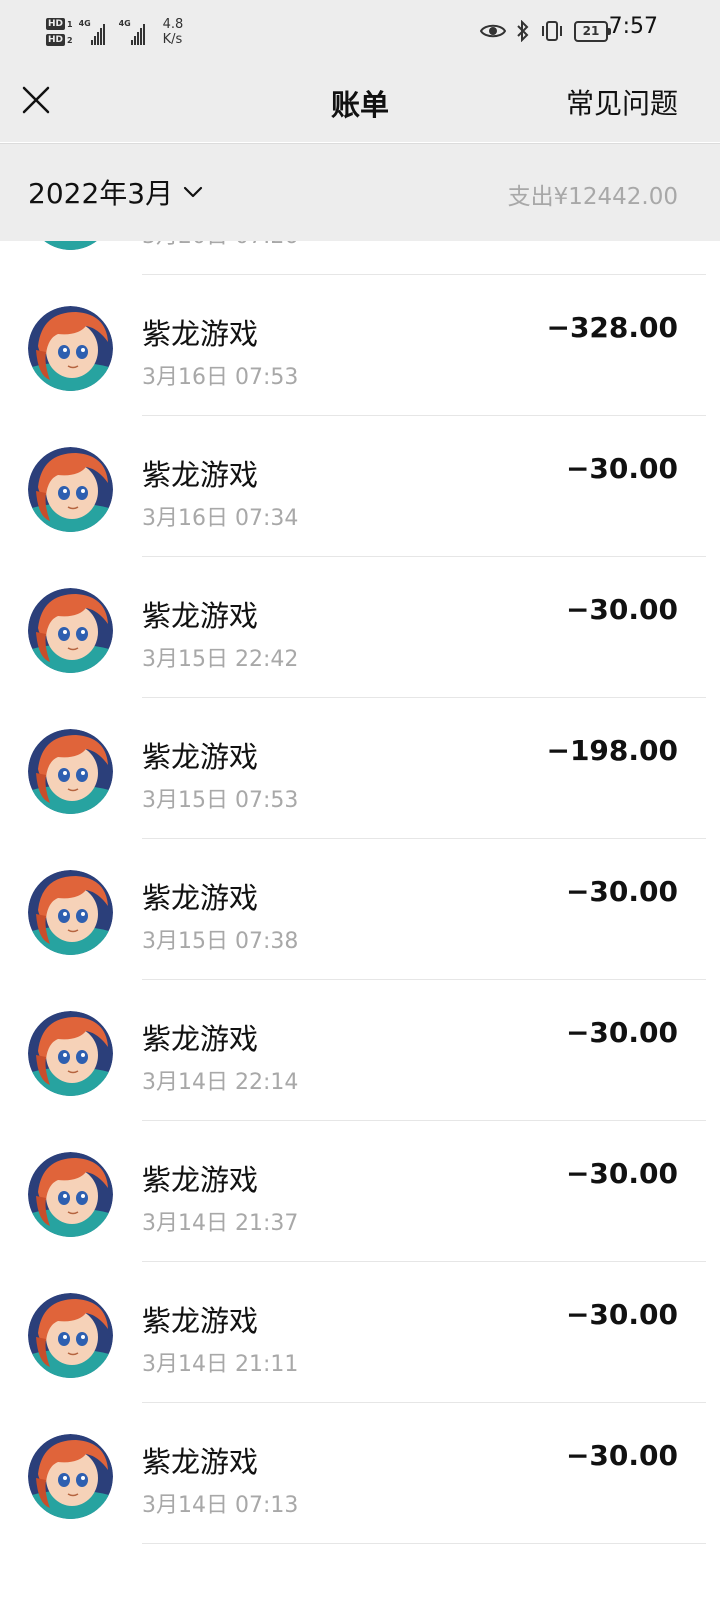 This screenshot has width=720, height=1600. What do you see at coordinates (220, 1364) in the screenshot?
I see `transaction-datetime: 3月14日 21:11` at bounding box center [220, 1364].